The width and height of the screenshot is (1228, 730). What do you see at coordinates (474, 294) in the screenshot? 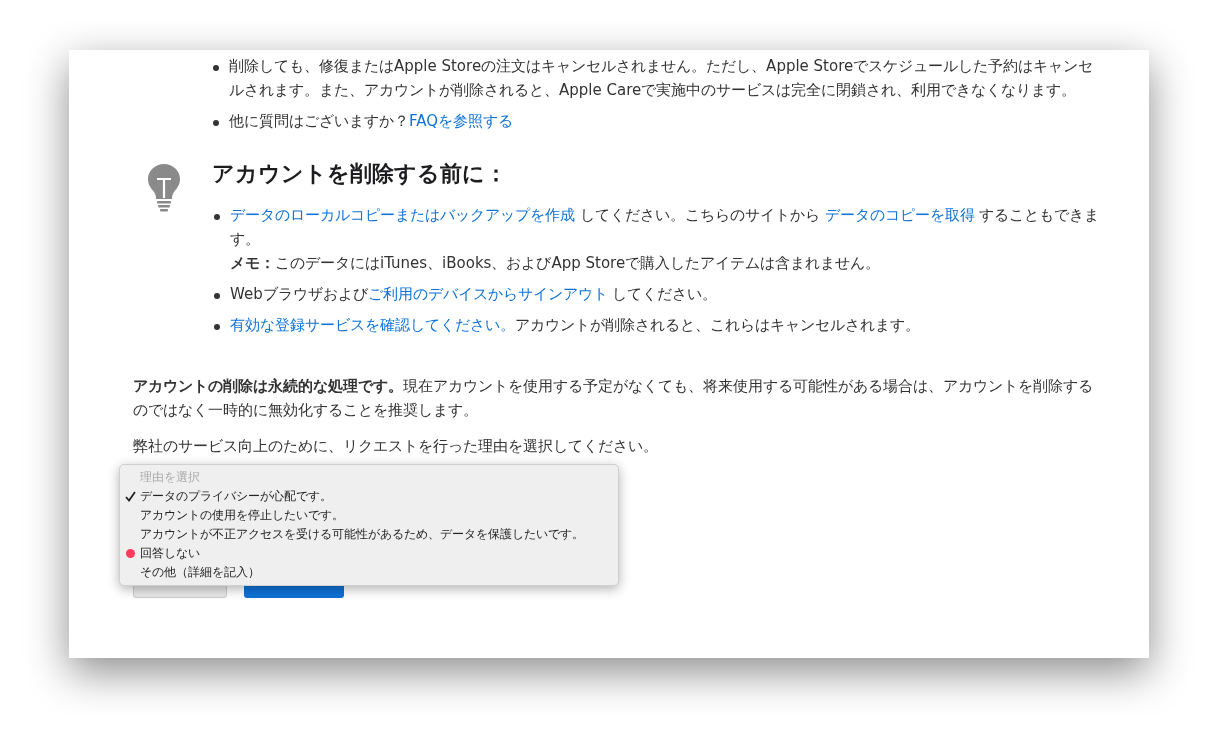
I see `bullet-text: Webブラウザおよびご利用のデバイスからサインアウト してください。` at bounding box center [474, 294].